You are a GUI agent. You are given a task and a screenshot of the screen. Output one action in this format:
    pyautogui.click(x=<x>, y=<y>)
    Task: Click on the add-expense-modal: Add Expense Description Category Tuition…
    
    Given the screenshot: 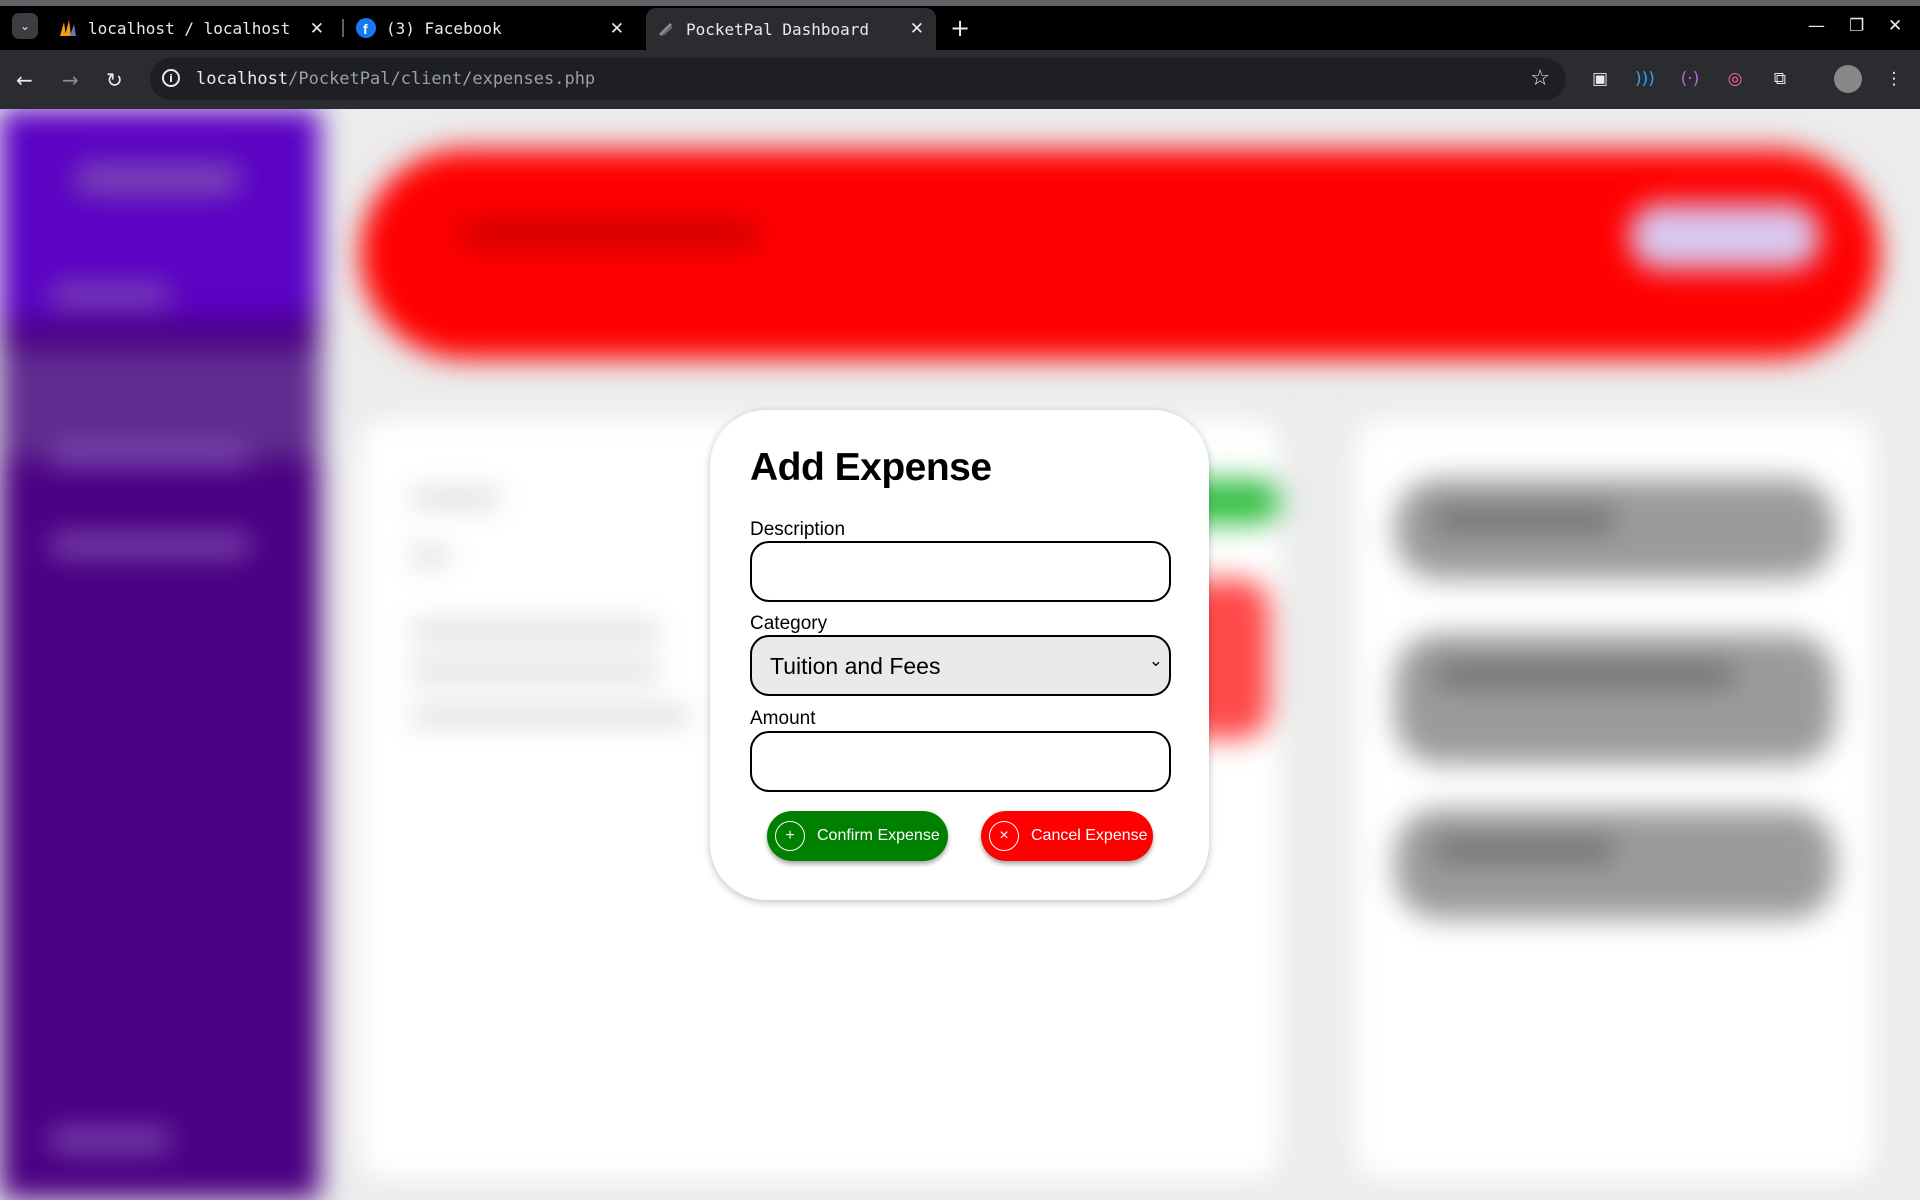 What is the action you would take?
    pyautogui.click(x=959, y=655)
    